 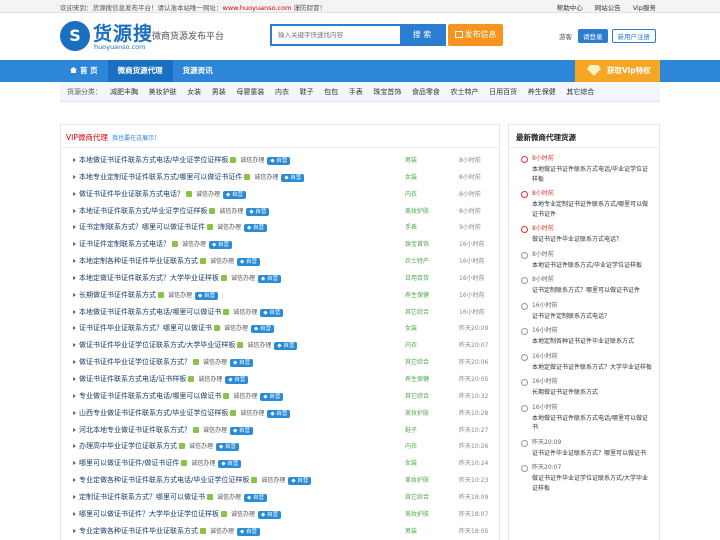 I want to click on row-title-link: 本地做证书证件联系方式电话/毕业证学位证样板, so click(x=153, y=160).